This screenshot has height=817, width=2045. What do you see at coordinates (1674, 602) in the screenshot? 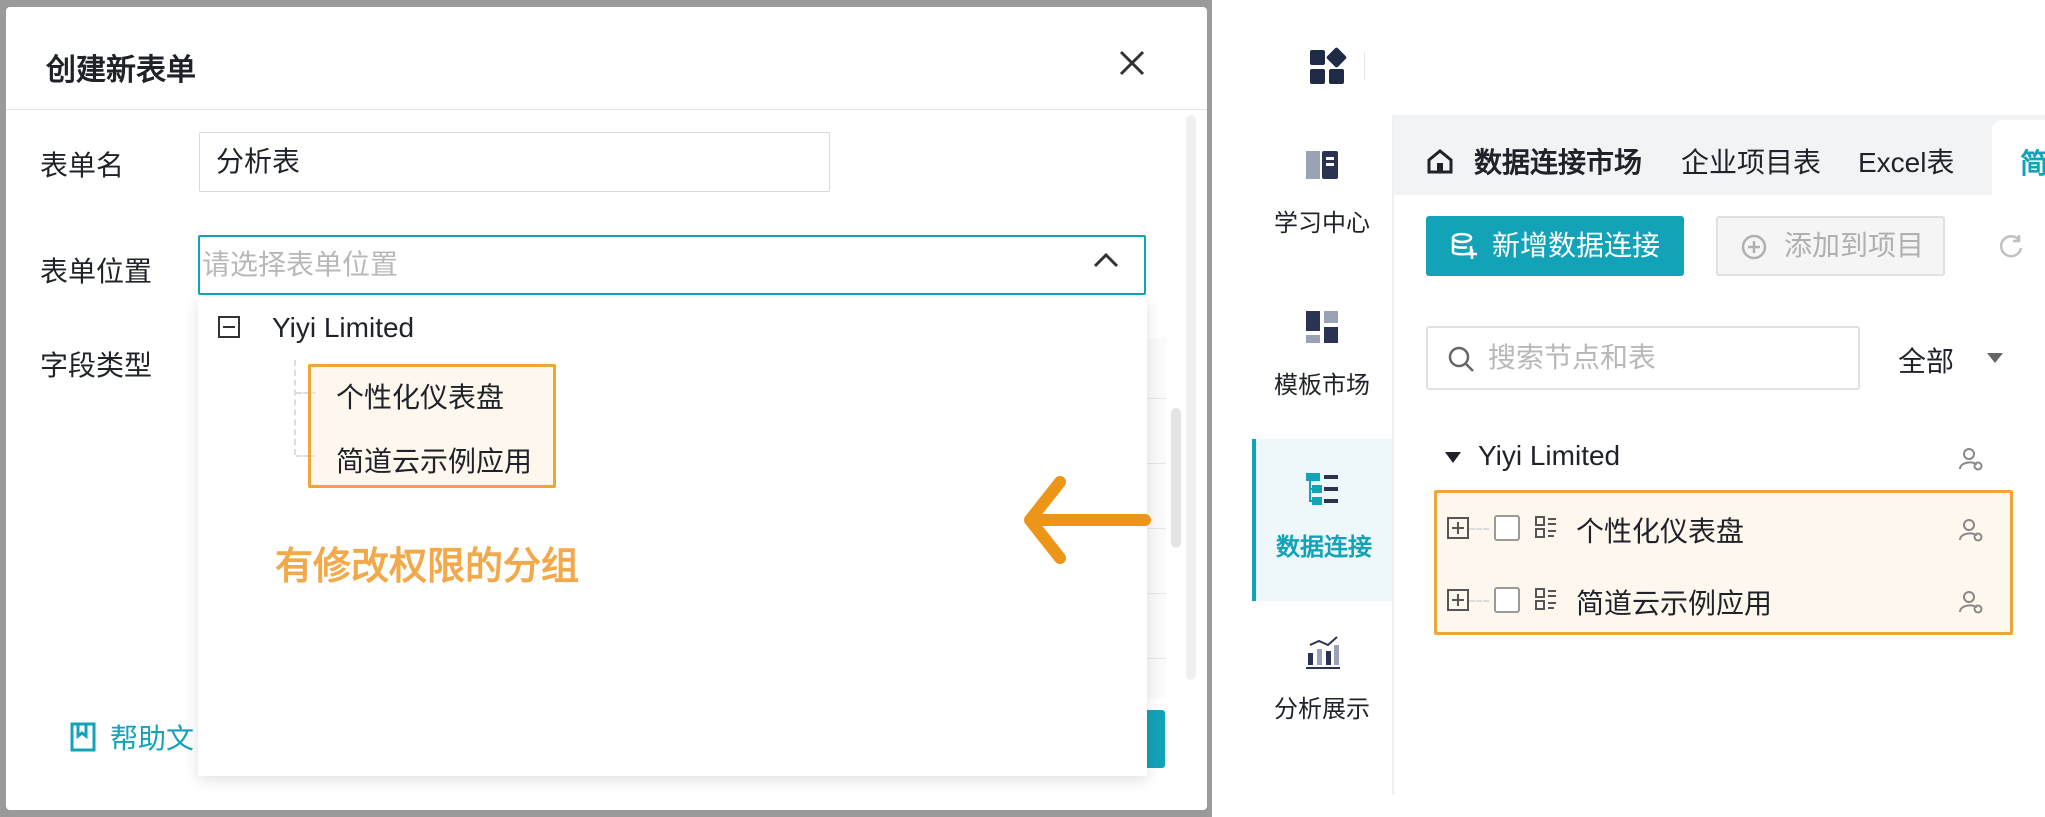
I see `tree-item-sample-app: 简道云示例应用` at bounding box center [1674, 602].